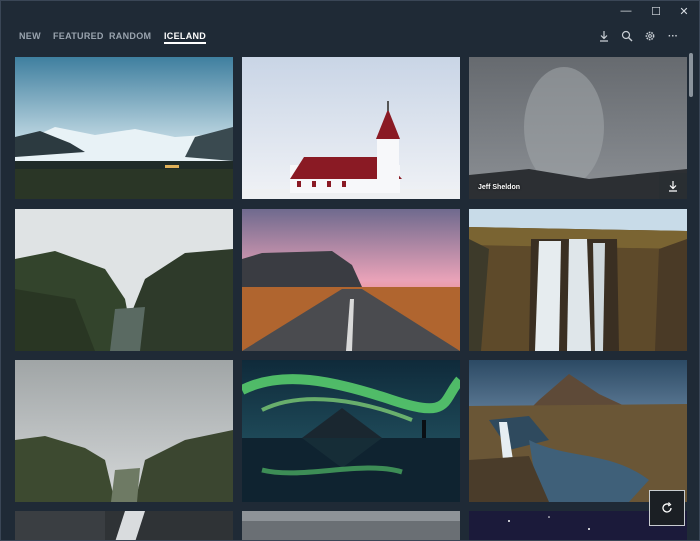 The image size is (700, 541). I want to click on tab-featured: FEATURED, so click(78, 36).